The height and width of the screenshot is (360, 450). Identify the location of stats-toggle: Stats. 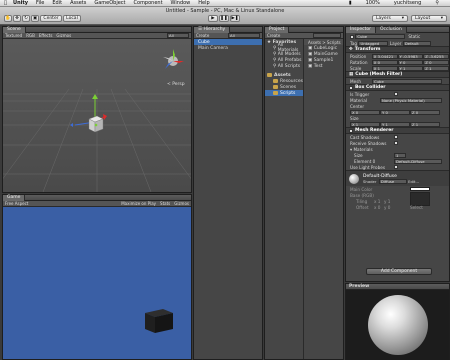
(165, 203).